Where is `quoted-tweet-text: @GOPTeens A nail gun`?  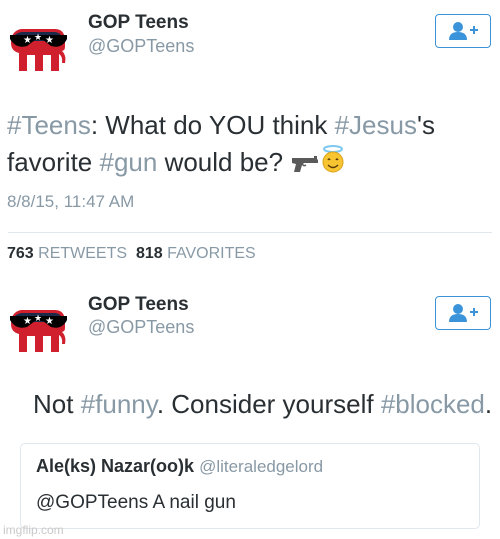 quoted-tweet-text: @GOPTeens A nail gun is located at coordinates (136, 502).